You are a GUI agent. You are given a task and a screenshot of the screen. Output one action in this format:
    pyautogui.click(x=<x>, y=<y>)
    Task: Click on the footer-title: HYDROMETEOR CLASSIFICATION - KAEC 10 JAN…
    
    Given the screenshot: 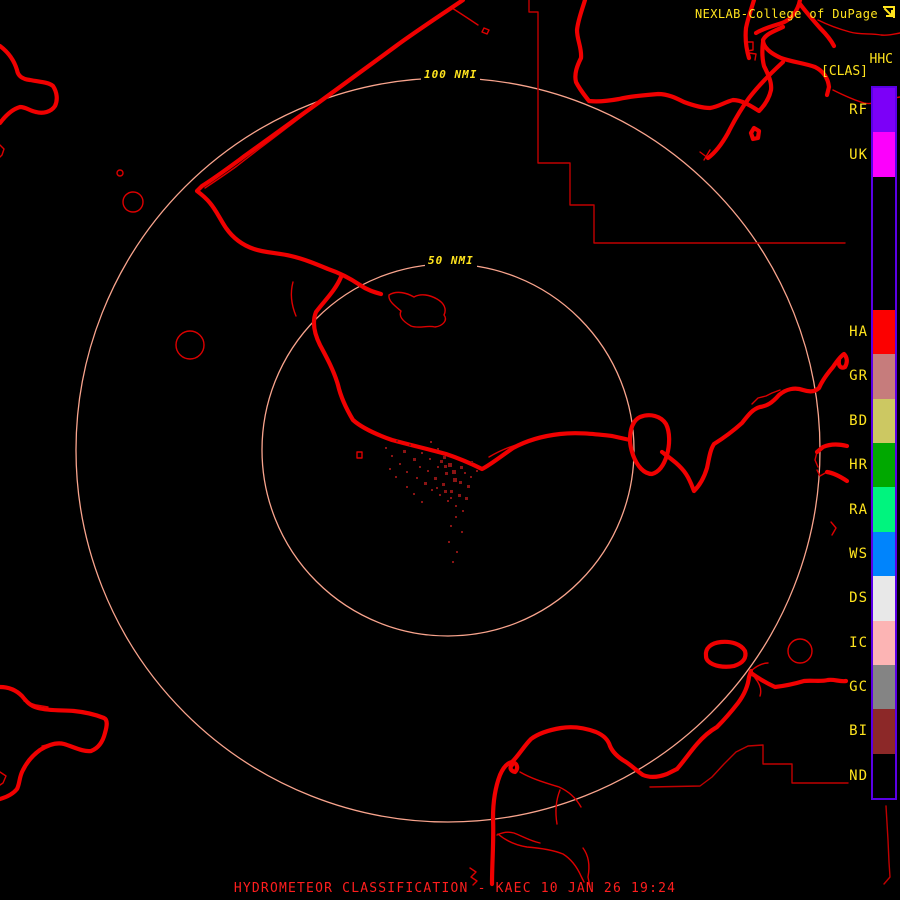 What is the action you would take?
    pyautogui.click(x=455, y=888)
    